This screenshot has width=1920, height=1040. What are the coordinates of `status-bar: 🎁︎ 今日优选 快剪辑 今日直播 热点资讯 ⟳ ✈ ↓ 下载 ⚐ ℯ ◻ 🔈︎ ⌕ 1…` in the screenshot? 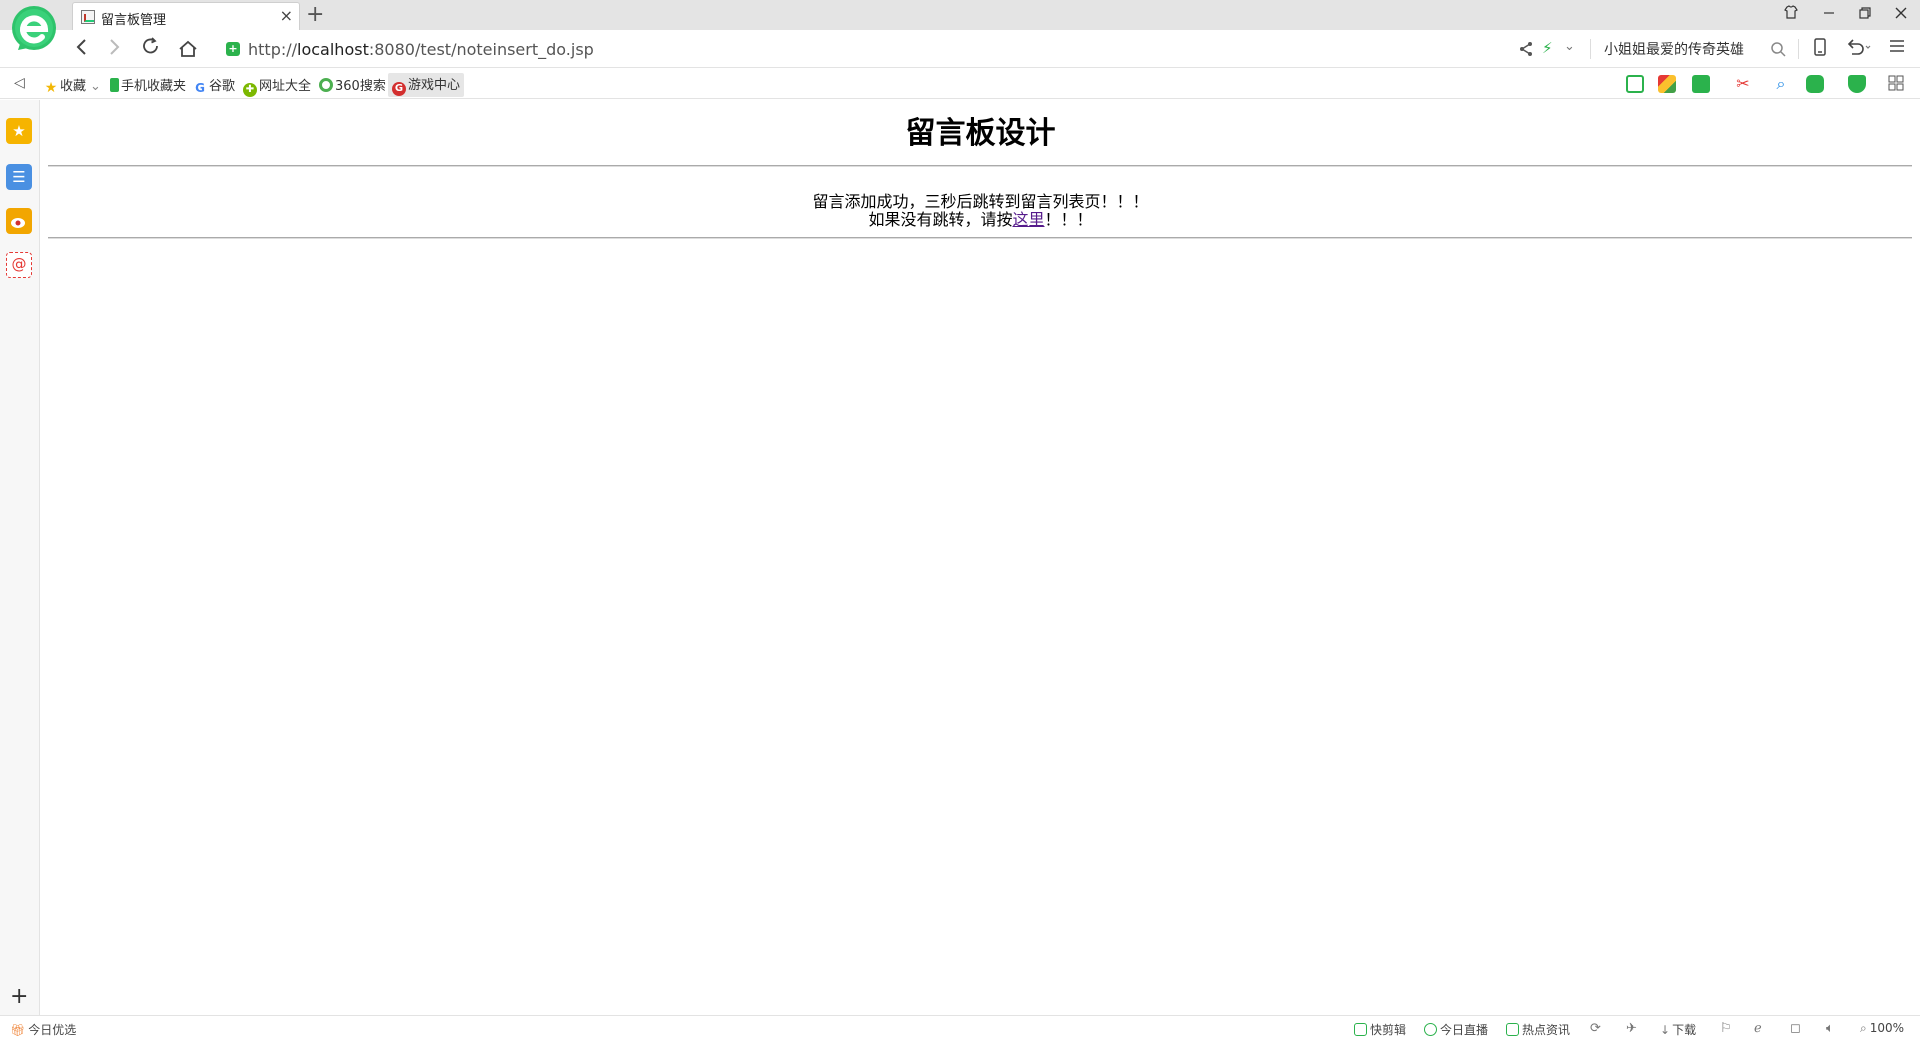 It's located at (960, 1027).